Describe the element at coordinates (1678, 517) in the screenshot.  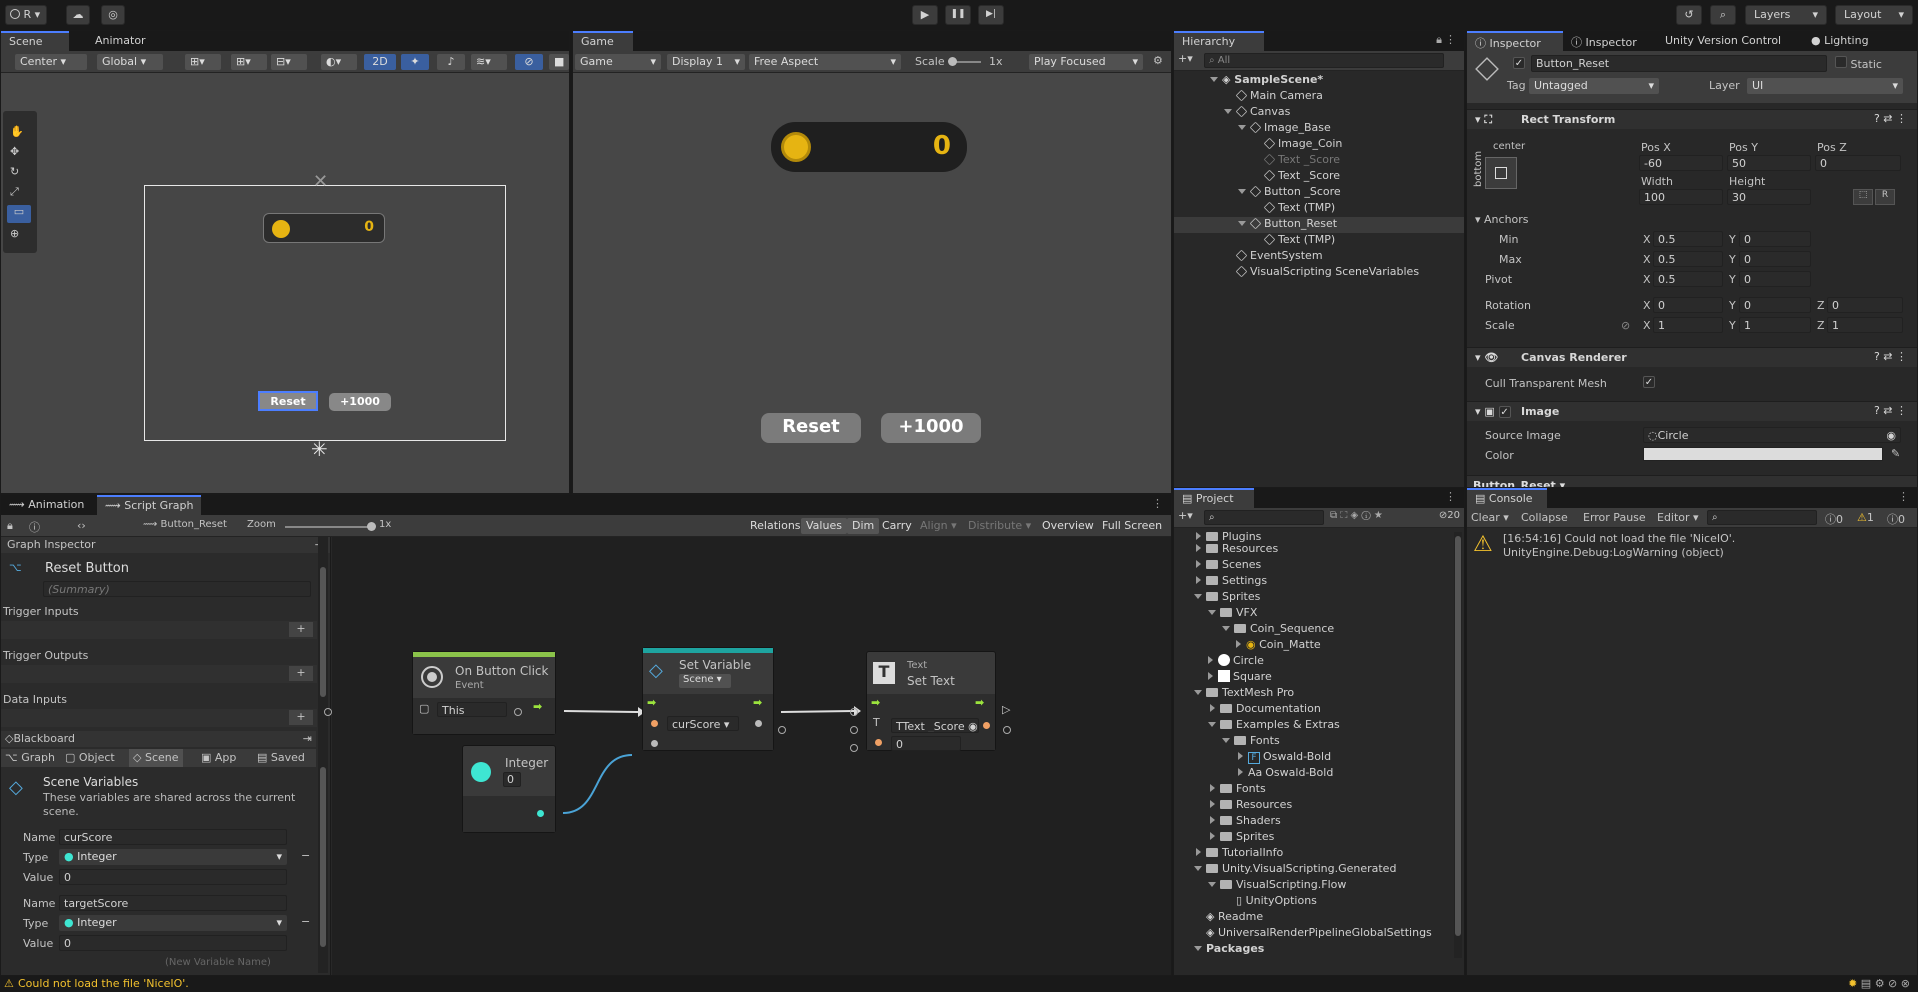
I see `editor-dropdown: Editor ▾` at that location.